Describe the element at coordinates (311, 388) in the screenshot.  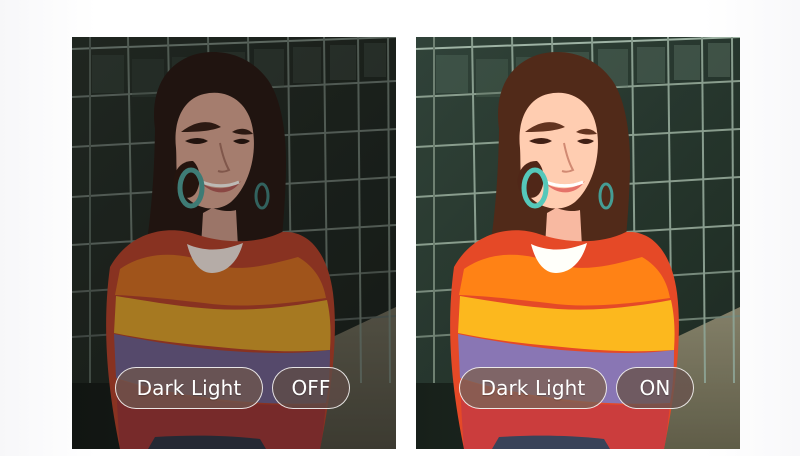
I see `dark-light-off-badge: OFF` at that location.